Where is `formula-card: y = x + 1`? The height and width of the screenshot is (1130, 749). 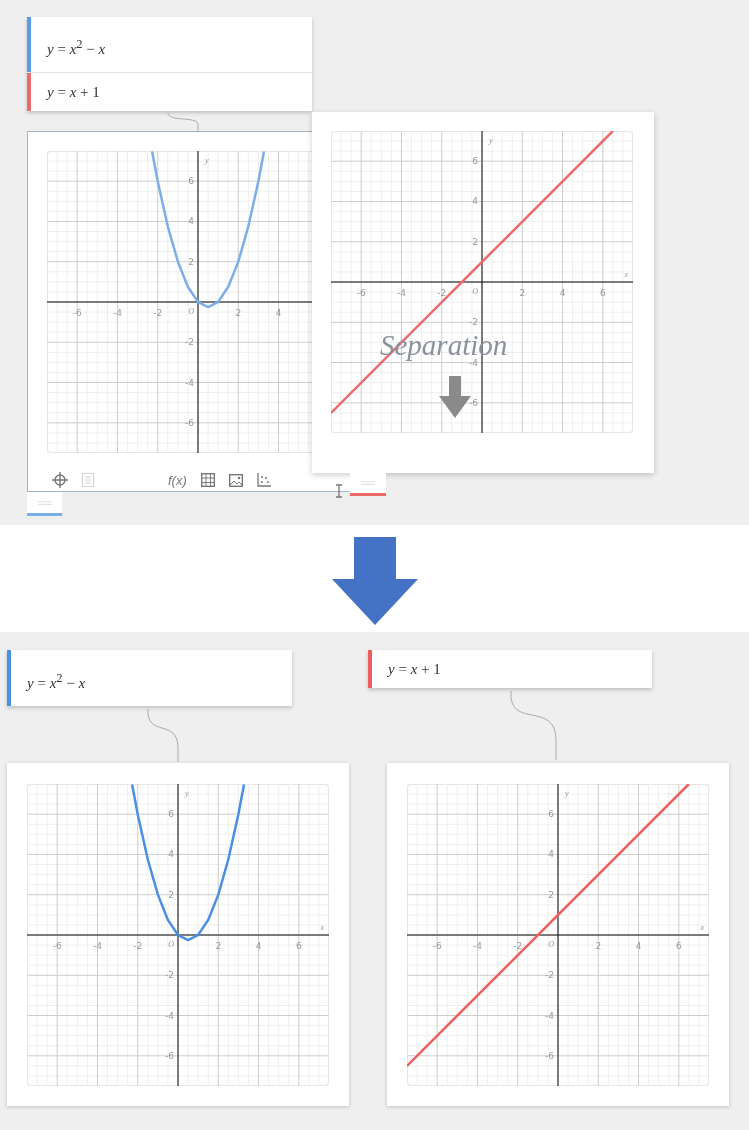 formula-card: y = x + 1 is located at coordinates (510, 669).